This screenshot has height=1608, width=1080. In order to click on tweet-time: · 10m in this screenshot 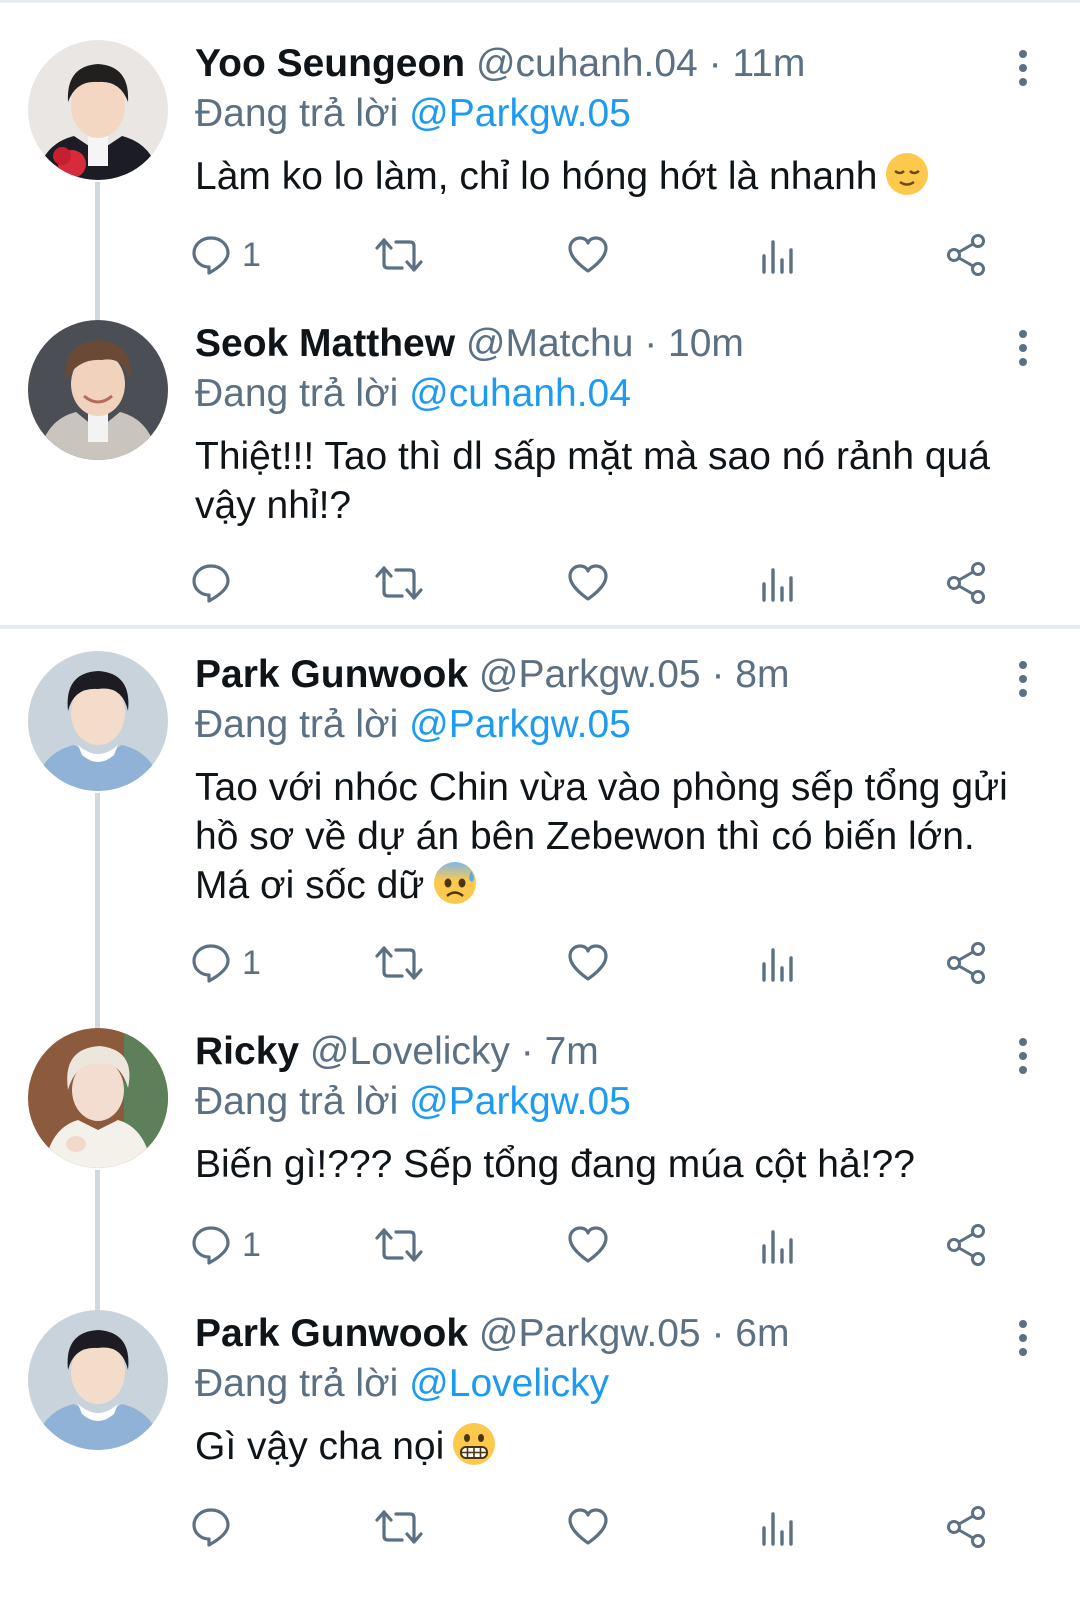, I will do `click(694, 343)`.